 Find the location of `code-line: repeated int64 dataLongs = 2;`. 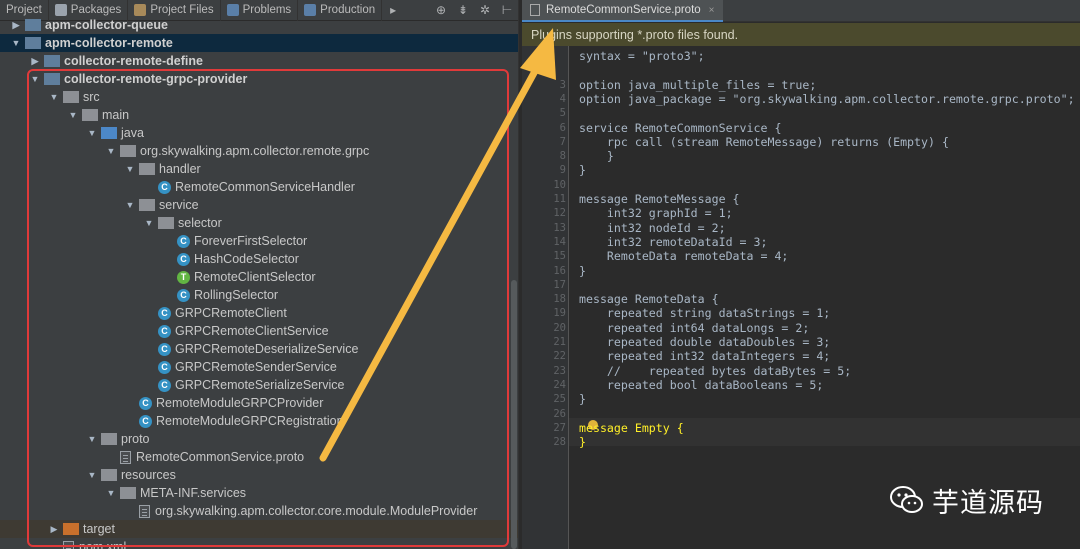

code-line: repeated int64 dataLongs = 2; is located at coordinates (694, 327).